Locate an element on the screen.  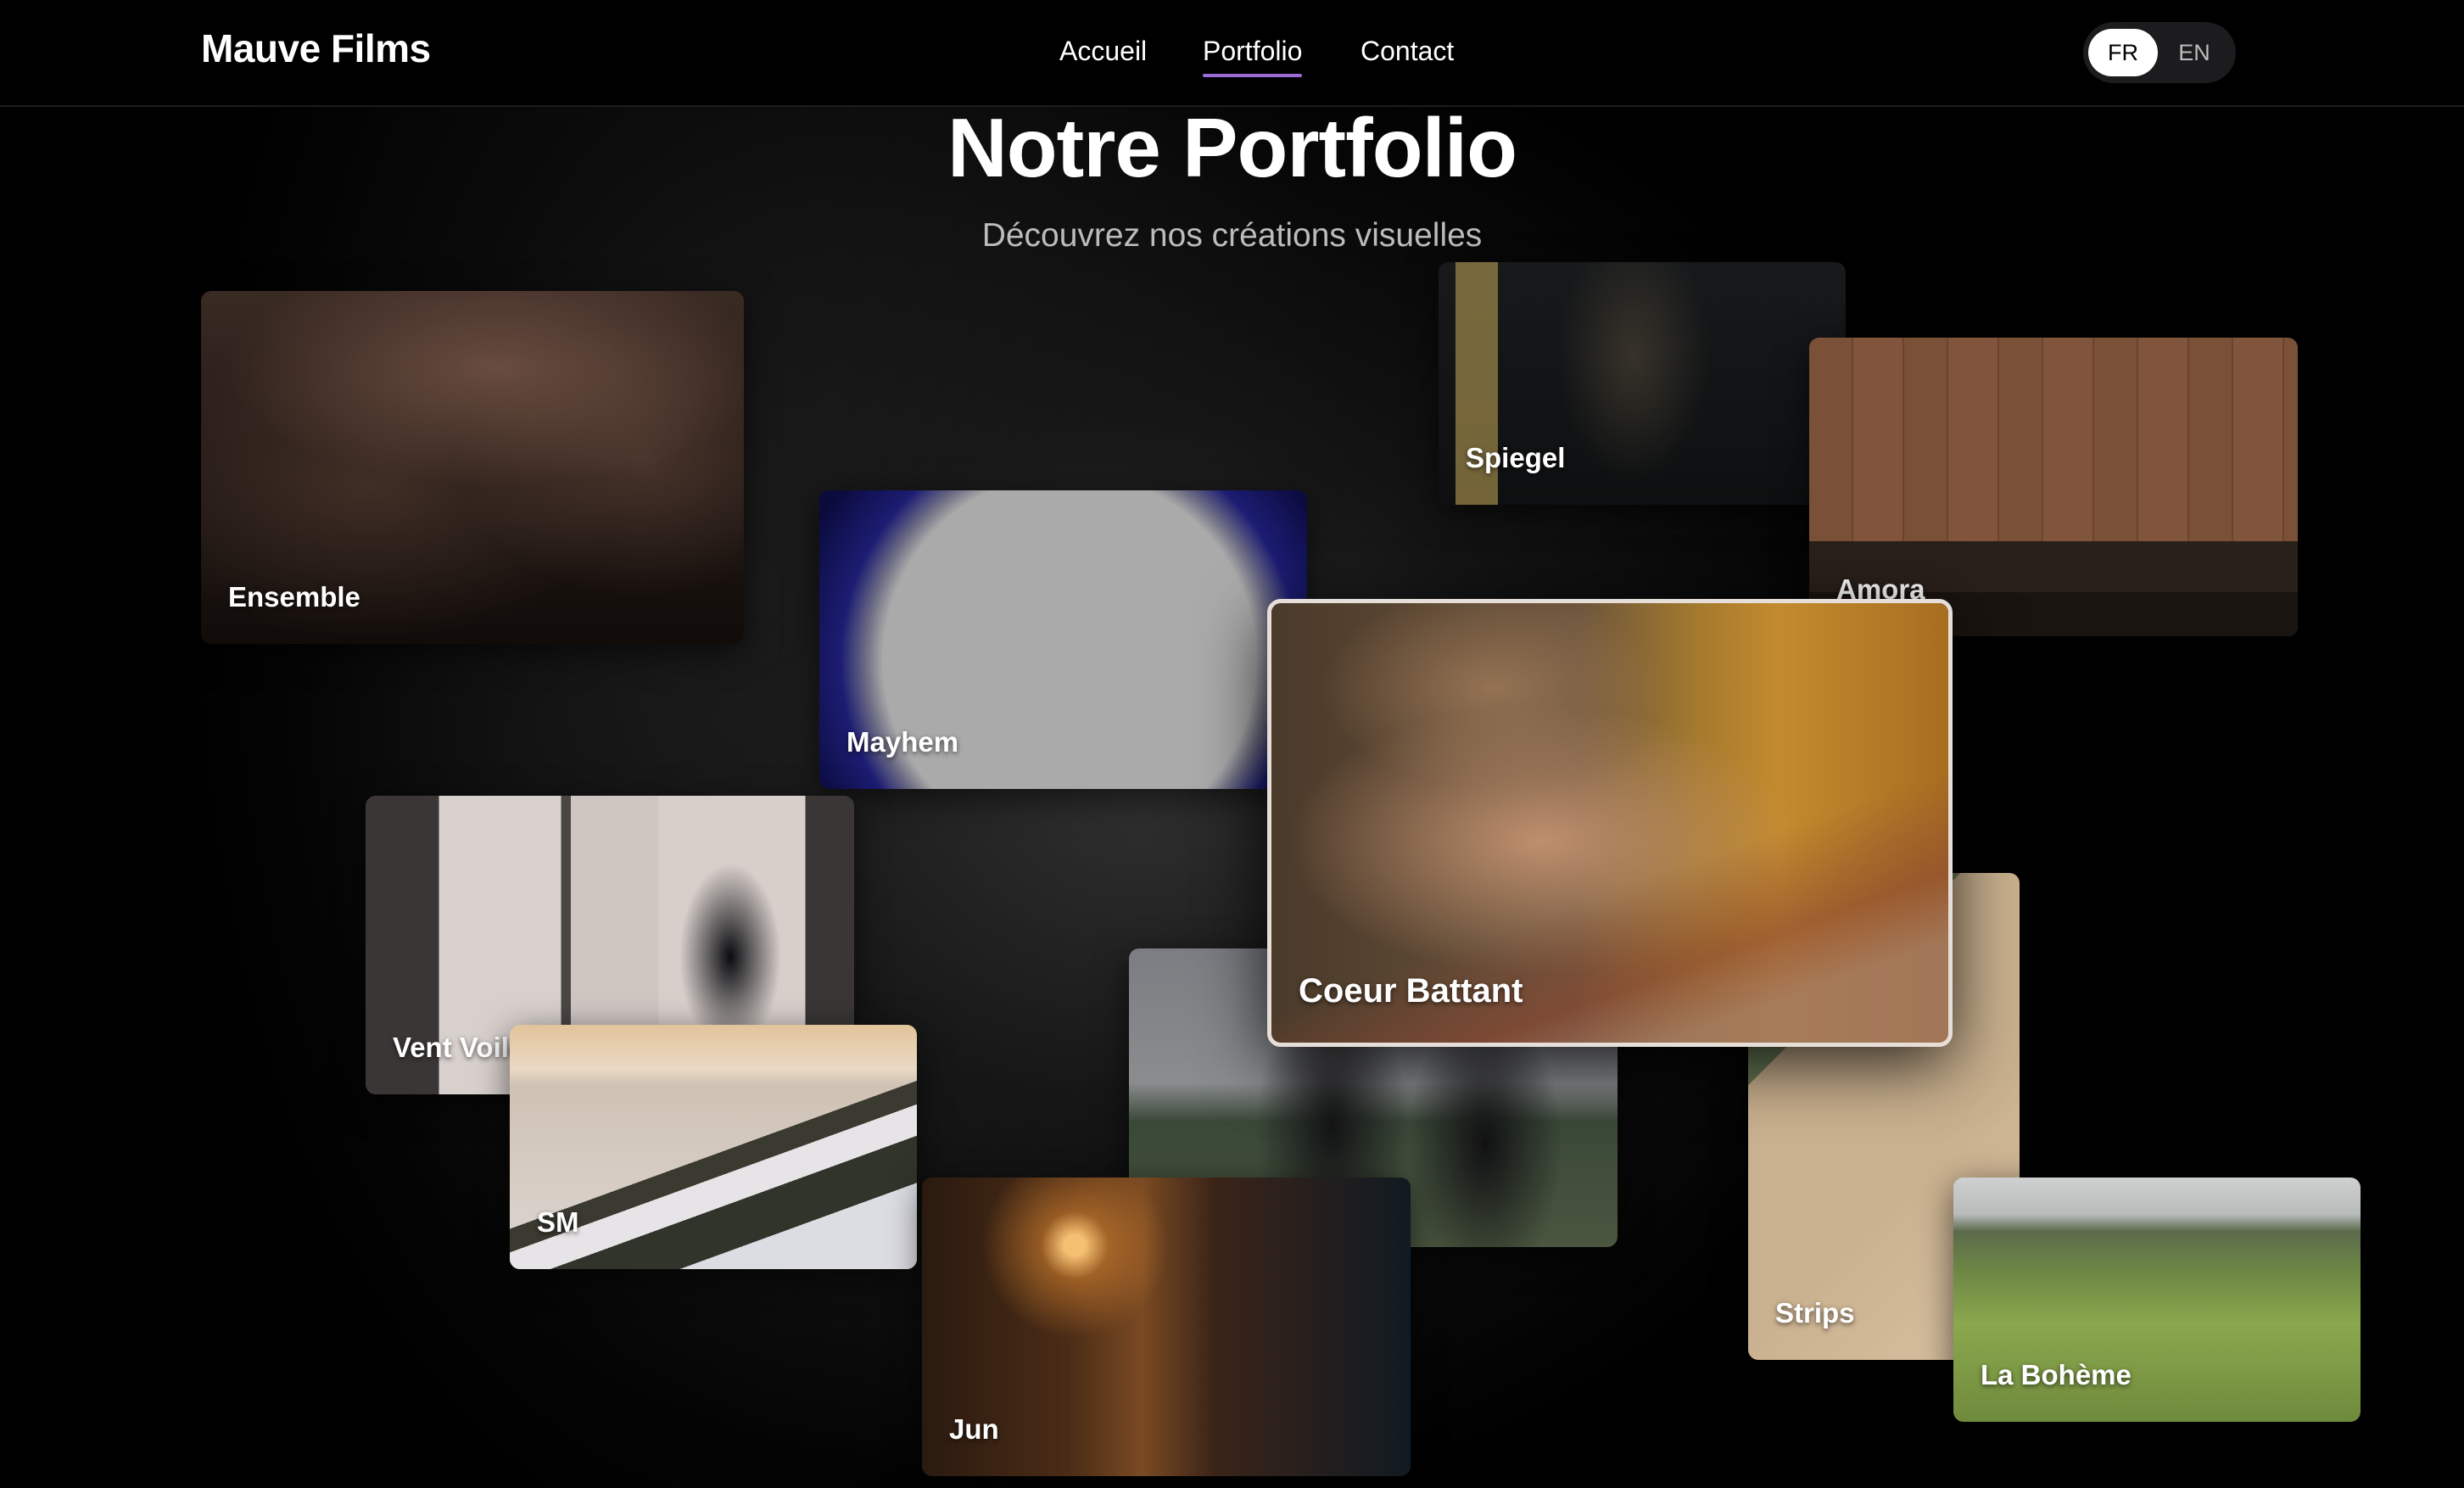
language-toggle: FR EN is located at coordinates (2159, 52).